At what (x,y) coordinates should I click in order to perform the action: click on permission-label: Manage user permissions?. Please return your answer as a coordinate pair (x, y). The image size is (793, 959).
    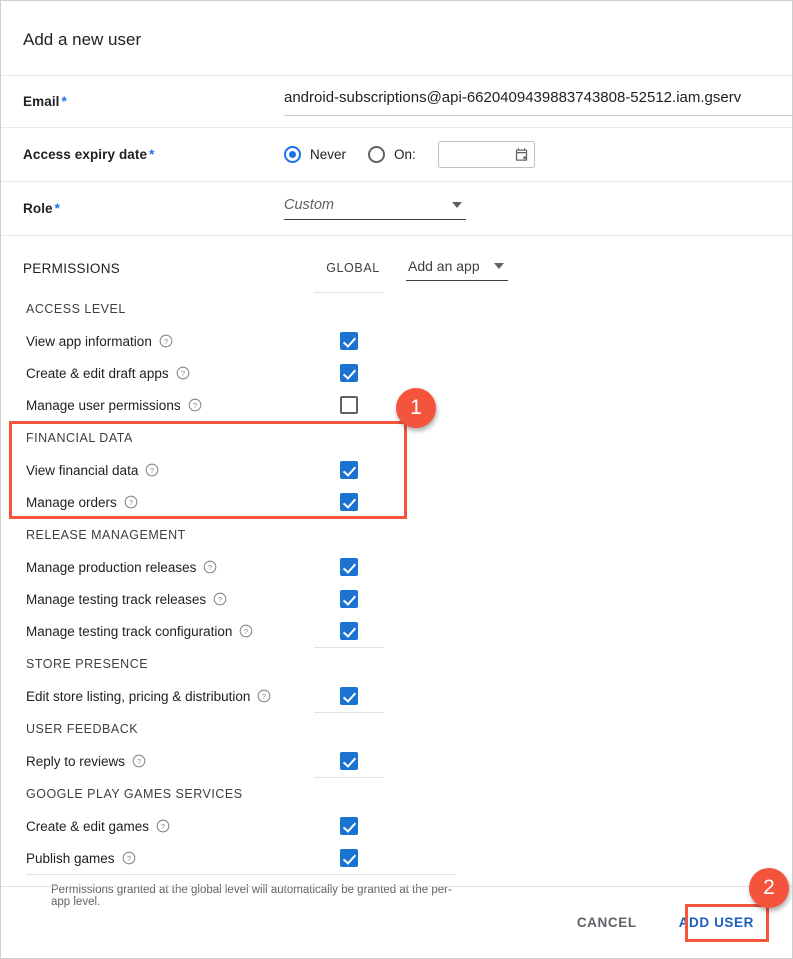
    Looking at the image, I should click on (170, 405).